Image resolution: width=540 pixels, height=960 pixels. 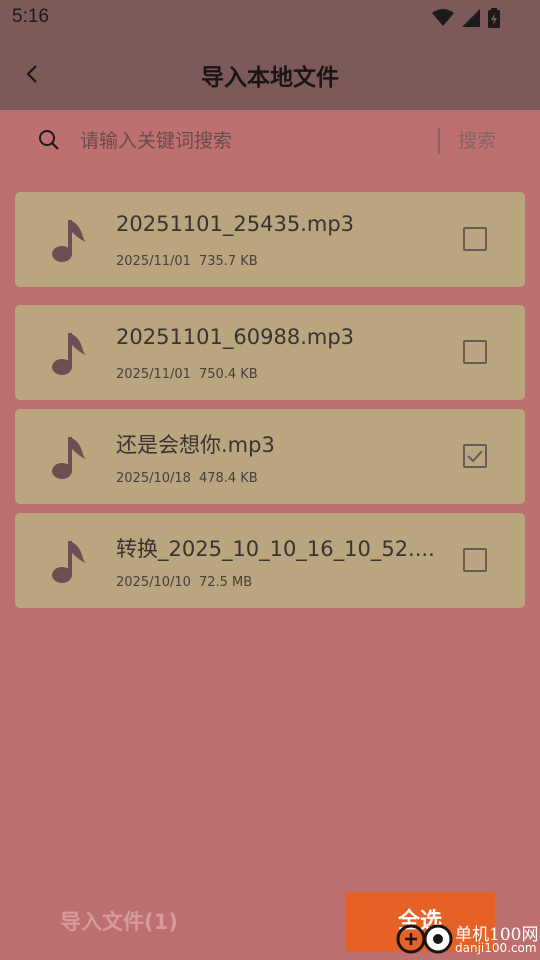 What do you see at coordinates (466, 939) in the screenshot?
I see `watermark: 单机100网 danji100.com` at bounding box center [466, 939].